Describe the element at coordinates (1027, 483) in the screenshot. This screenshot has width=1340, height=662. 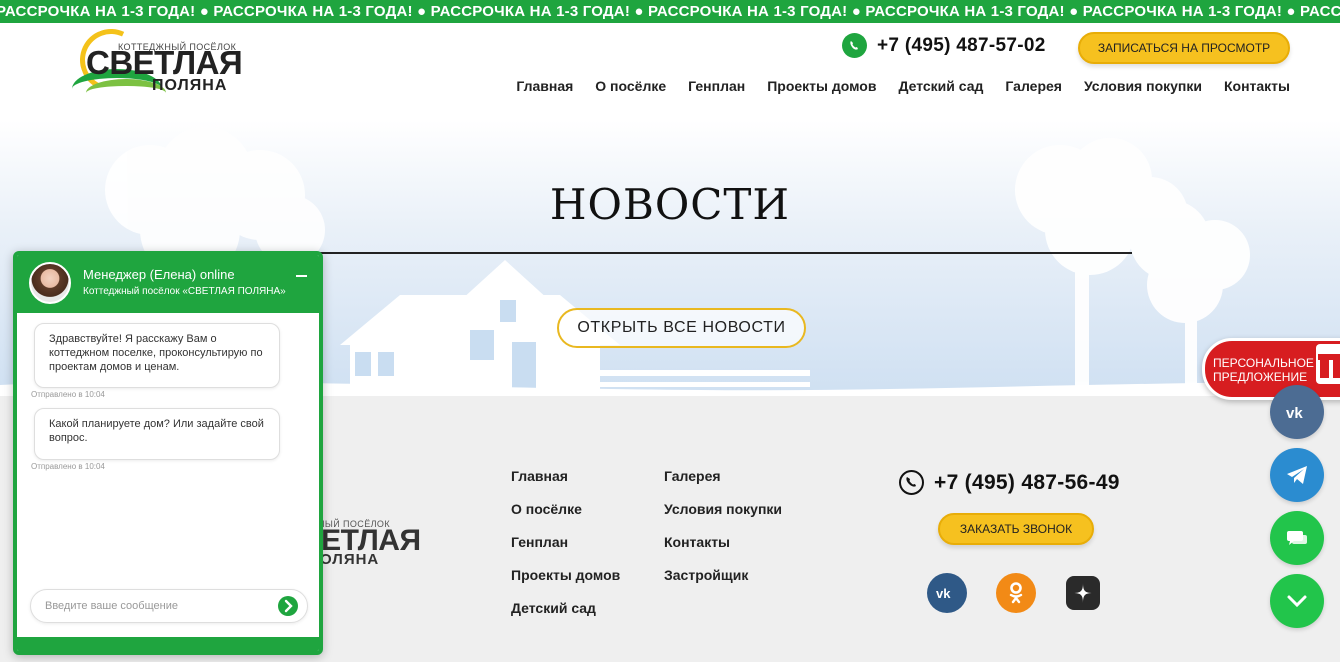
I see `footer-phone-number: +7 (495) 487-56-49` at that location.